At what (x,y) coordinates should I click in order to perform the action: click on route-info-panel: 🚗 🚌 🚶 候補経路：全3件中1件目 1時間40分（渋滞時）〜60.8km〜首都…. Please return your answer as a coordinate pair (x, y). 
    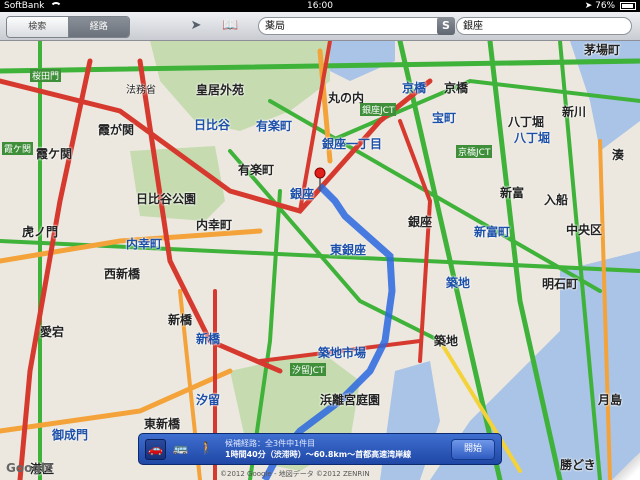
    Looking at the image, I should click on (320, 449).